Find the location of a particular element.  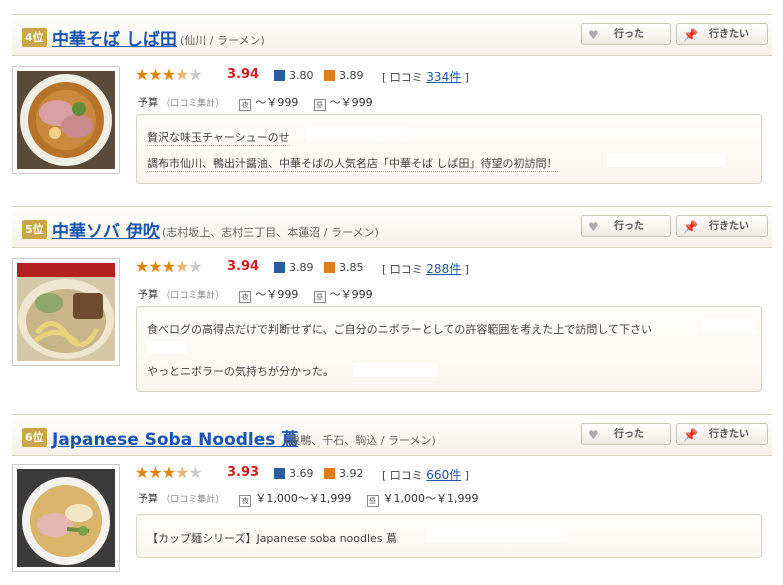

review-count: [ 口コミ 288件 ] is located at coordinates (425, 269).